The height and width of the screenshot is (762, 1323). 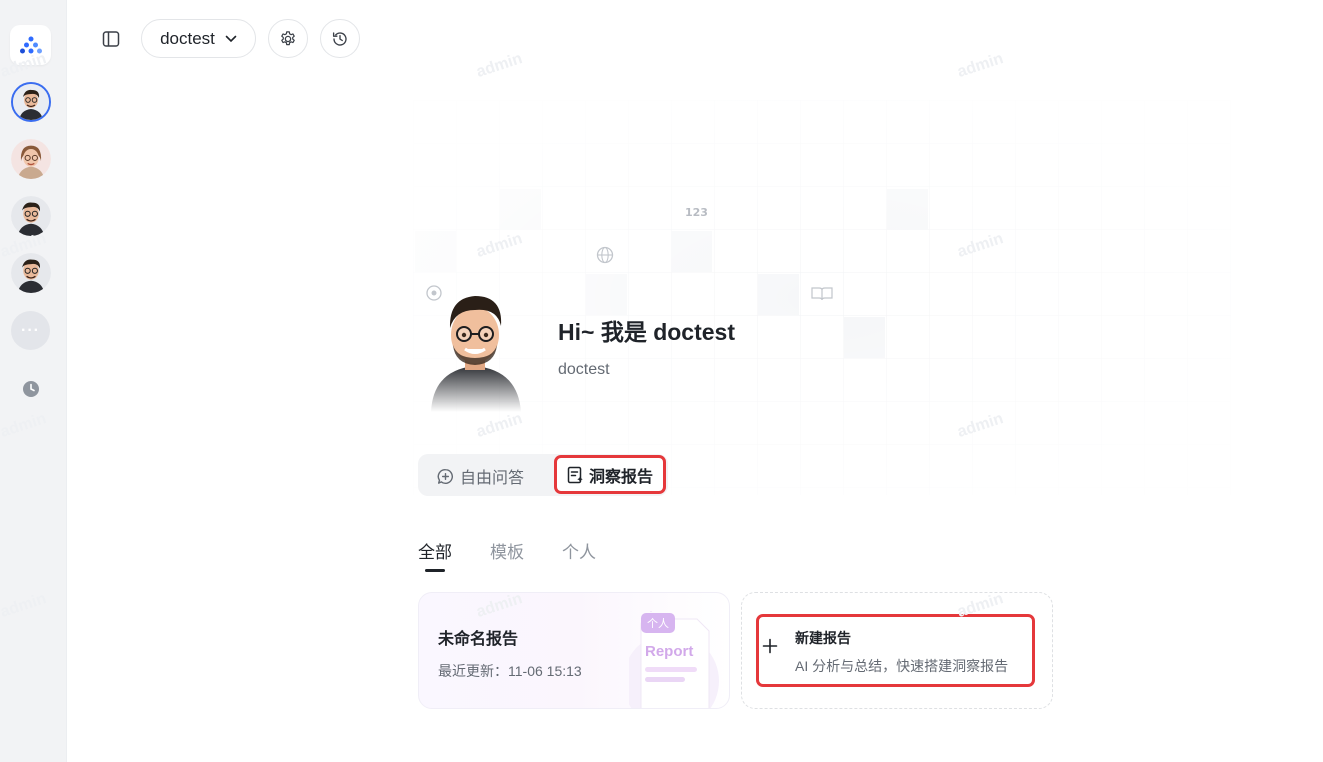 What do you see at coordinates (492, 478) in the screenshot?
I see `mode-free-qa-label: 自由问答` at bounding box center [492, 478].